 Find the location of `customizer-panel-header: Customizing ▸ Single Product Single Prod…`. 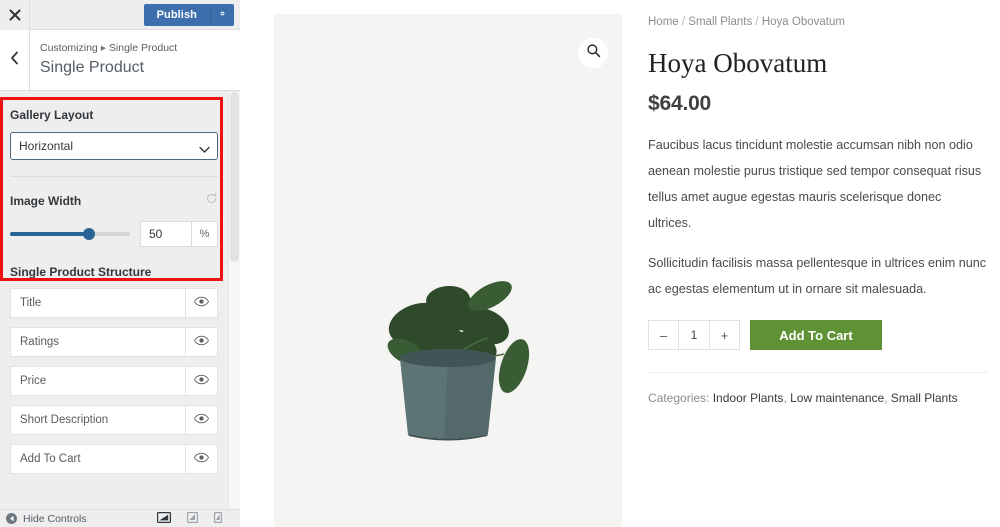

customizer-panel-header: Customizing ▸ Single Product Single Prod… is located at coordinates (120, 60).